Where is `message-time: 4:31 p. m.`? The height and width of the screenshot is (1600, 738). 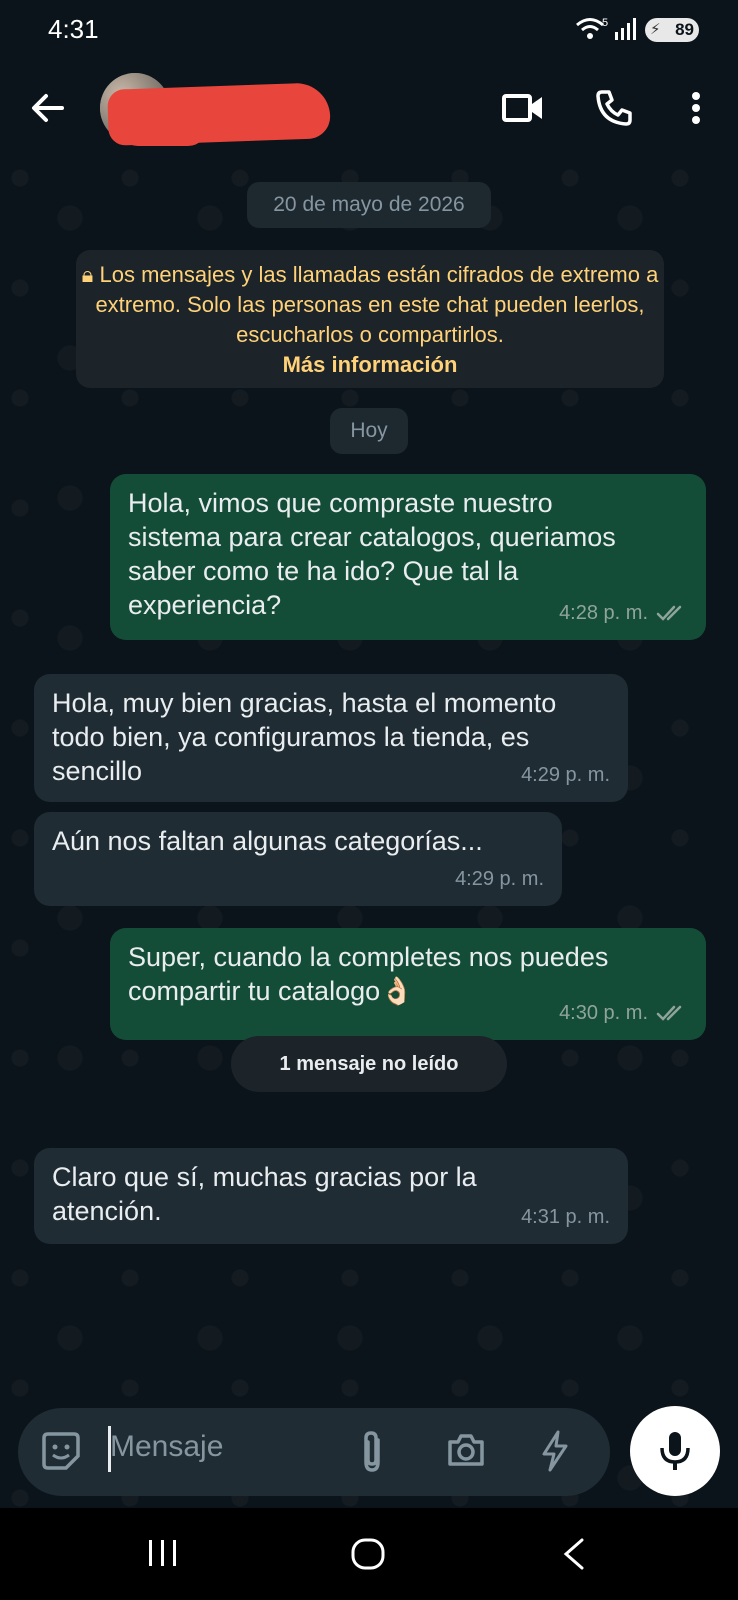
message-time: 4:31 p. m. is located at coordinates (565, 1217).